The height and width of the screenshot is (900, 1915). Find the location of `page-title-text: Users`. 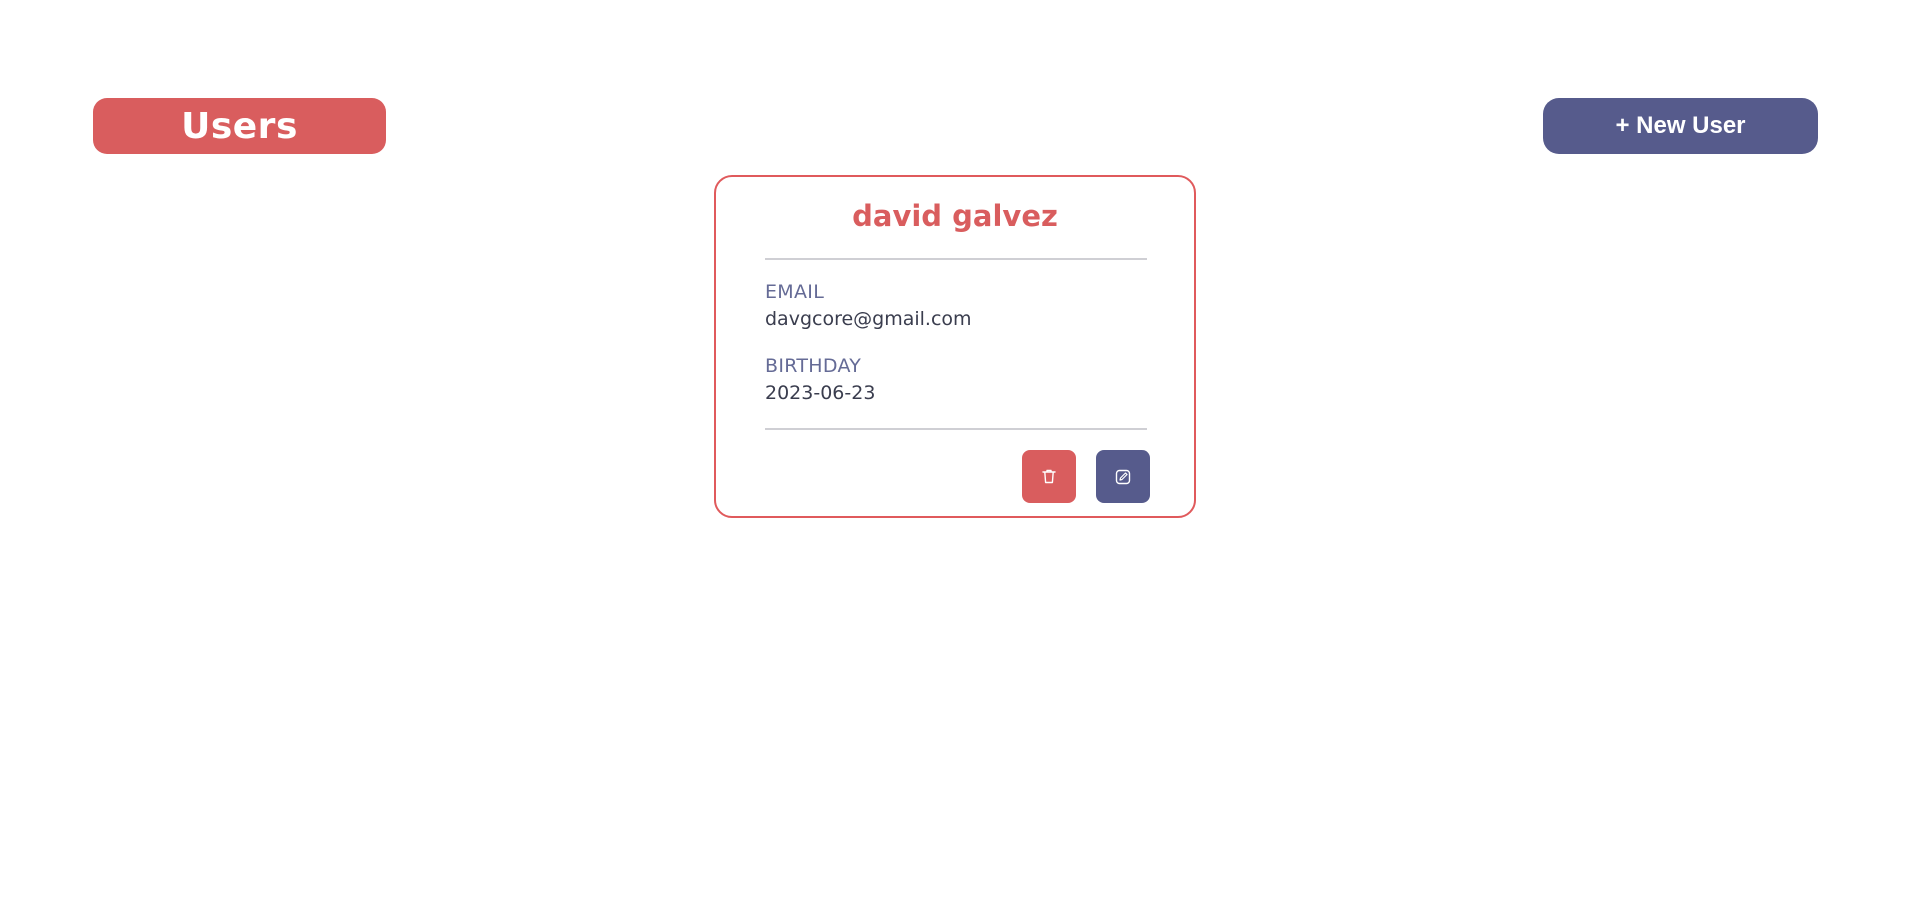

page-title-text: Users is located at coordinates (239, 126).